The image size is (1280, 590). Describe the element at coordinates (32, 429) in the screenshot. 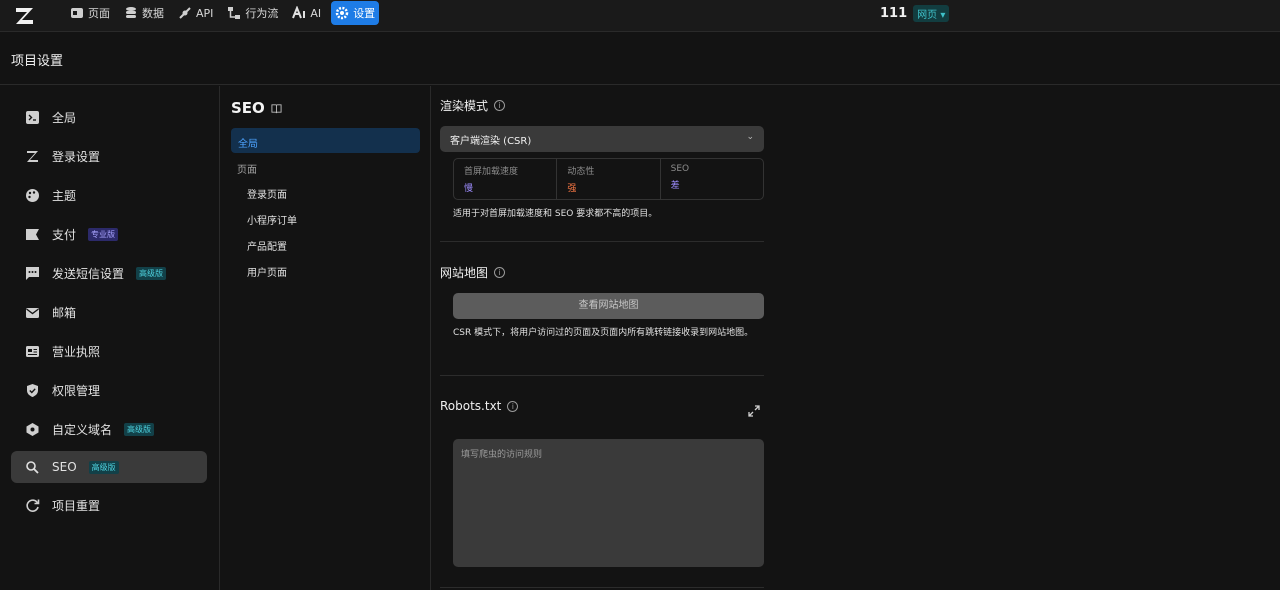

I see `domain-icon` at that location.